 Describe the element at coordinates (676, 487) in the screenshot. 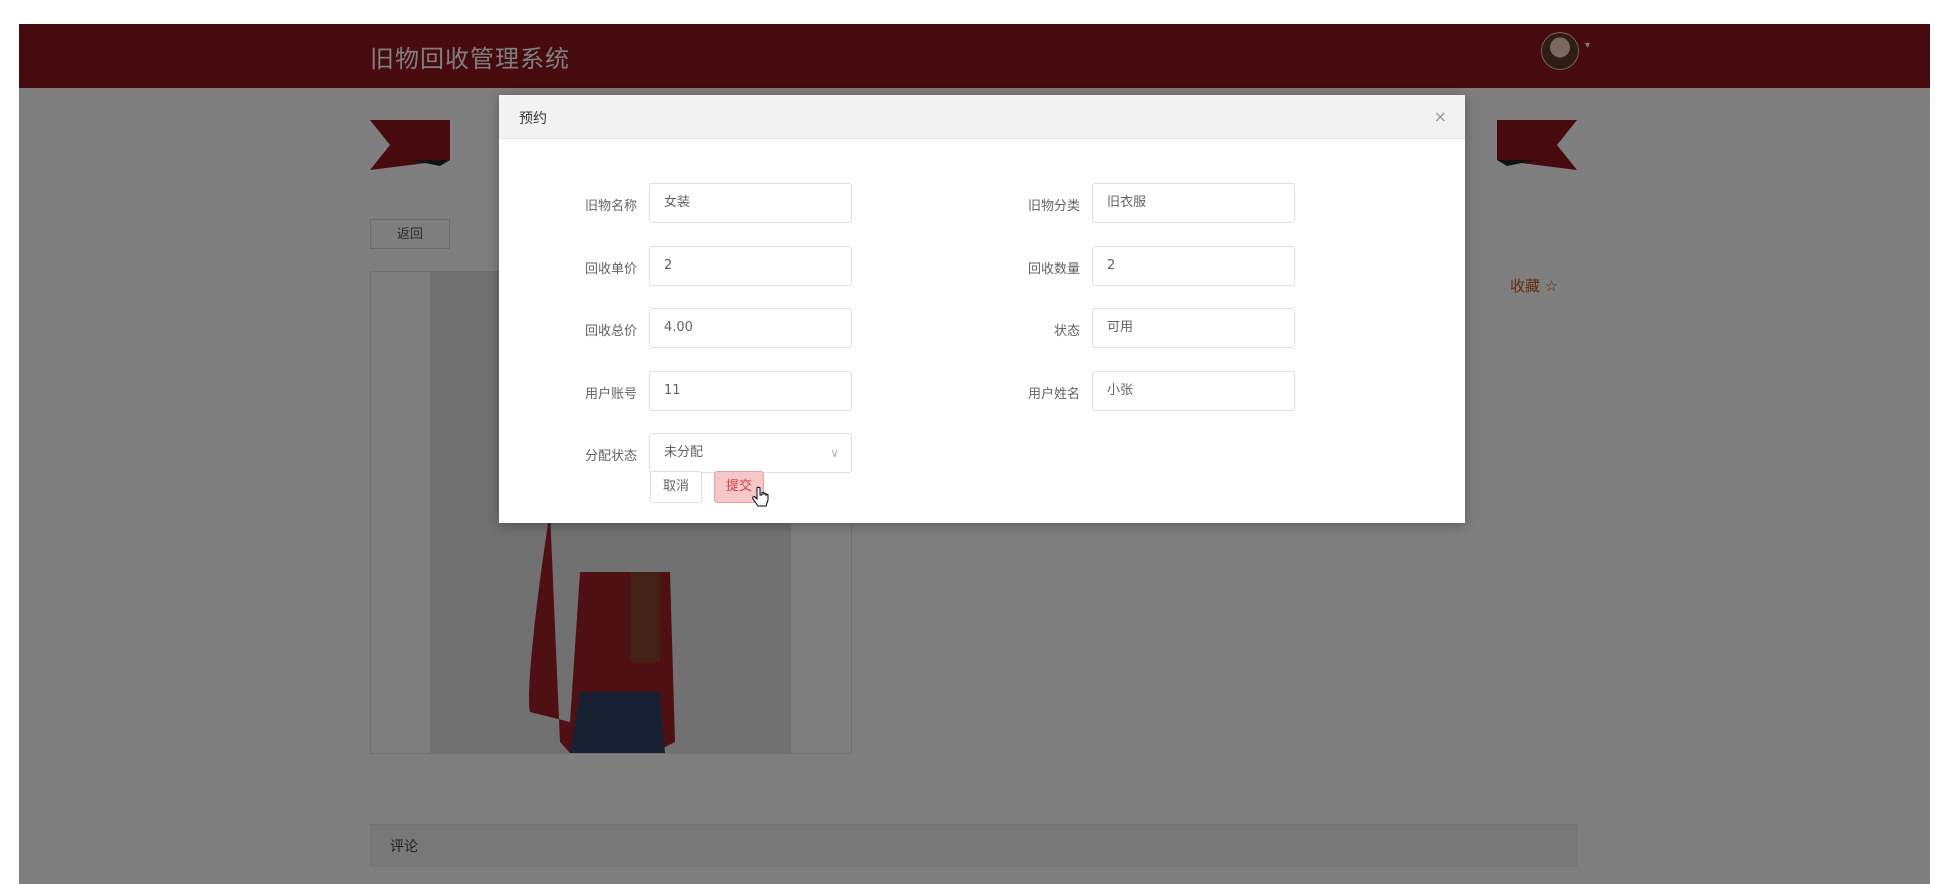

I see `cancel-button: 取消` at that location.